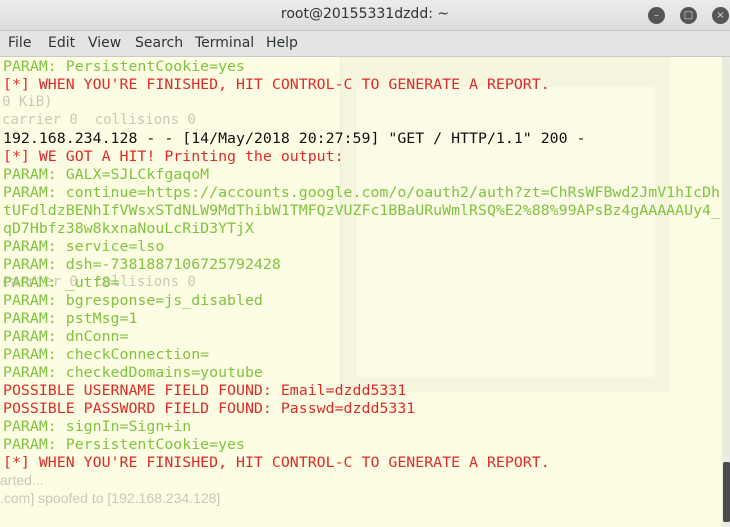  I want to click on terminal-line: PARAM: _utf8=, so click(61, 282).